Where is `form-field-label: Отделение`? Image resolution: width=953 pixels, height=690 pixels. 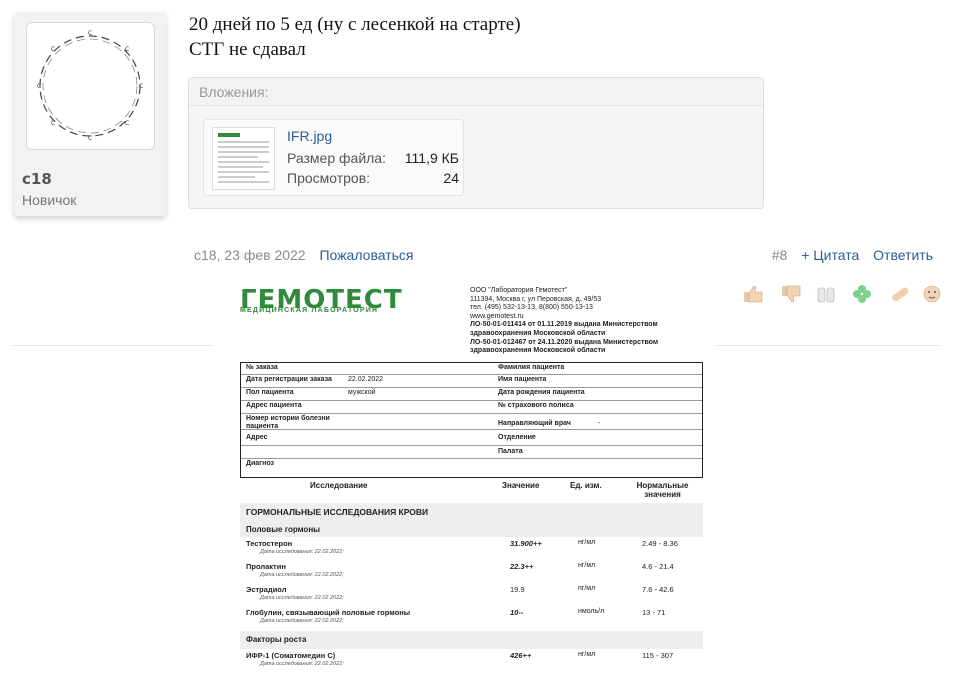
form-field-label: Отделение is located at coordinates (517, 437).